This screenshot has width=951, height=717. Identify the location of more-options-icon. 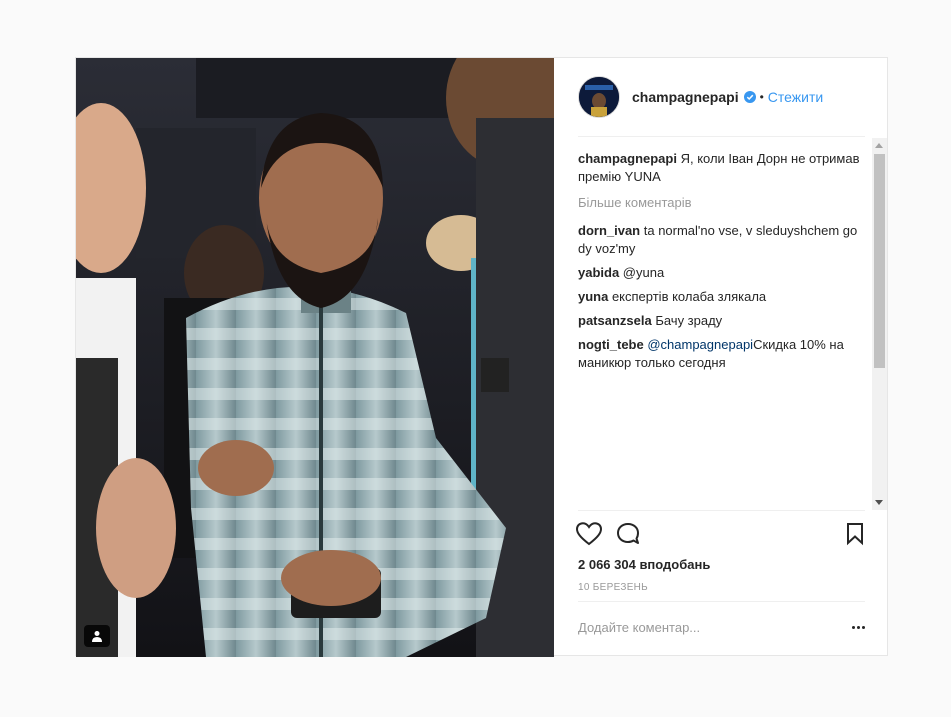
(858, 627).